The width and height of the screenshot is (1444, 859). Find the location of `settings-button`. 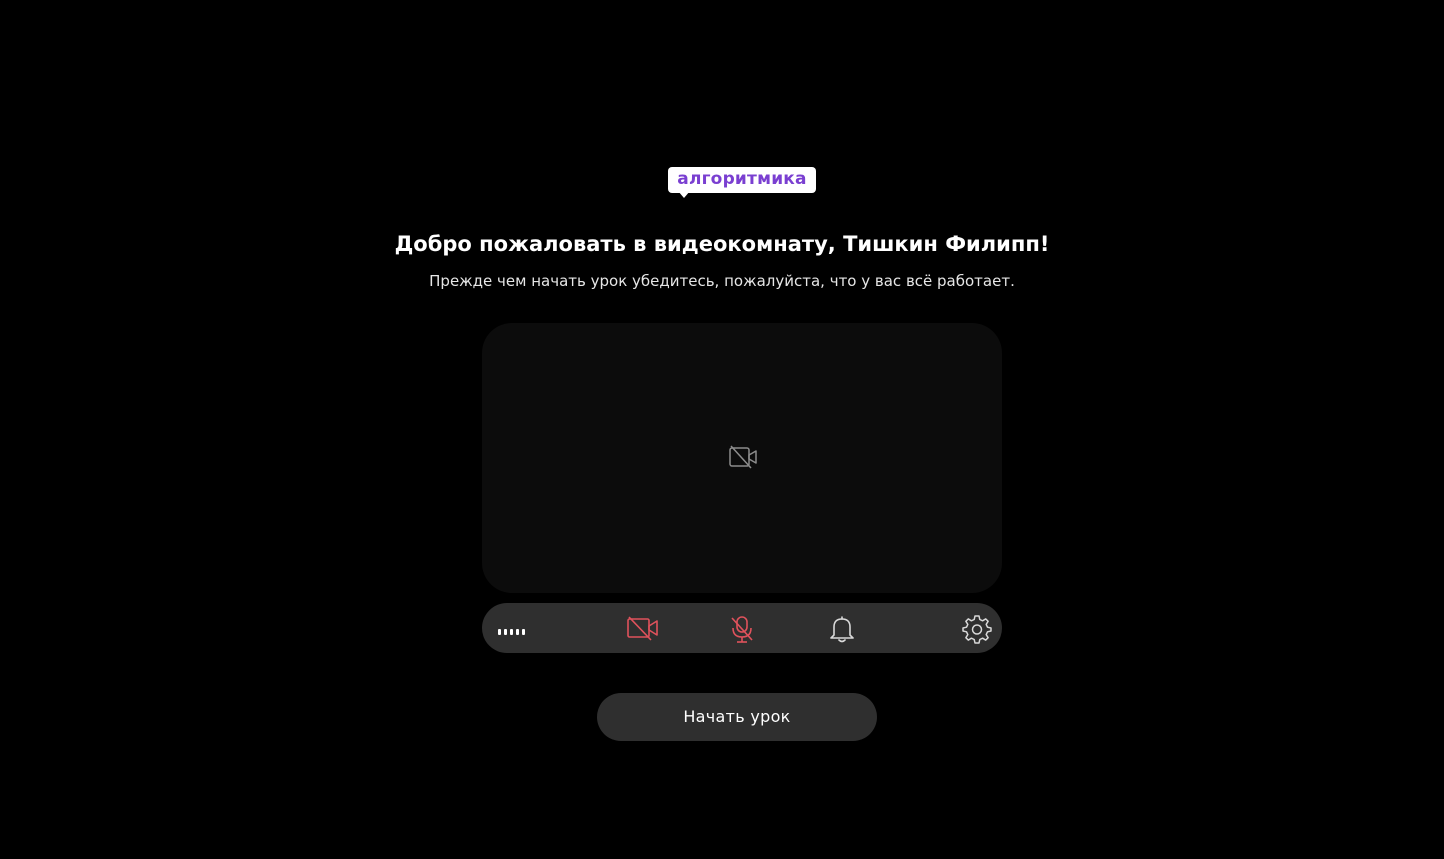

settings-button is located at coordinates (977, 629).